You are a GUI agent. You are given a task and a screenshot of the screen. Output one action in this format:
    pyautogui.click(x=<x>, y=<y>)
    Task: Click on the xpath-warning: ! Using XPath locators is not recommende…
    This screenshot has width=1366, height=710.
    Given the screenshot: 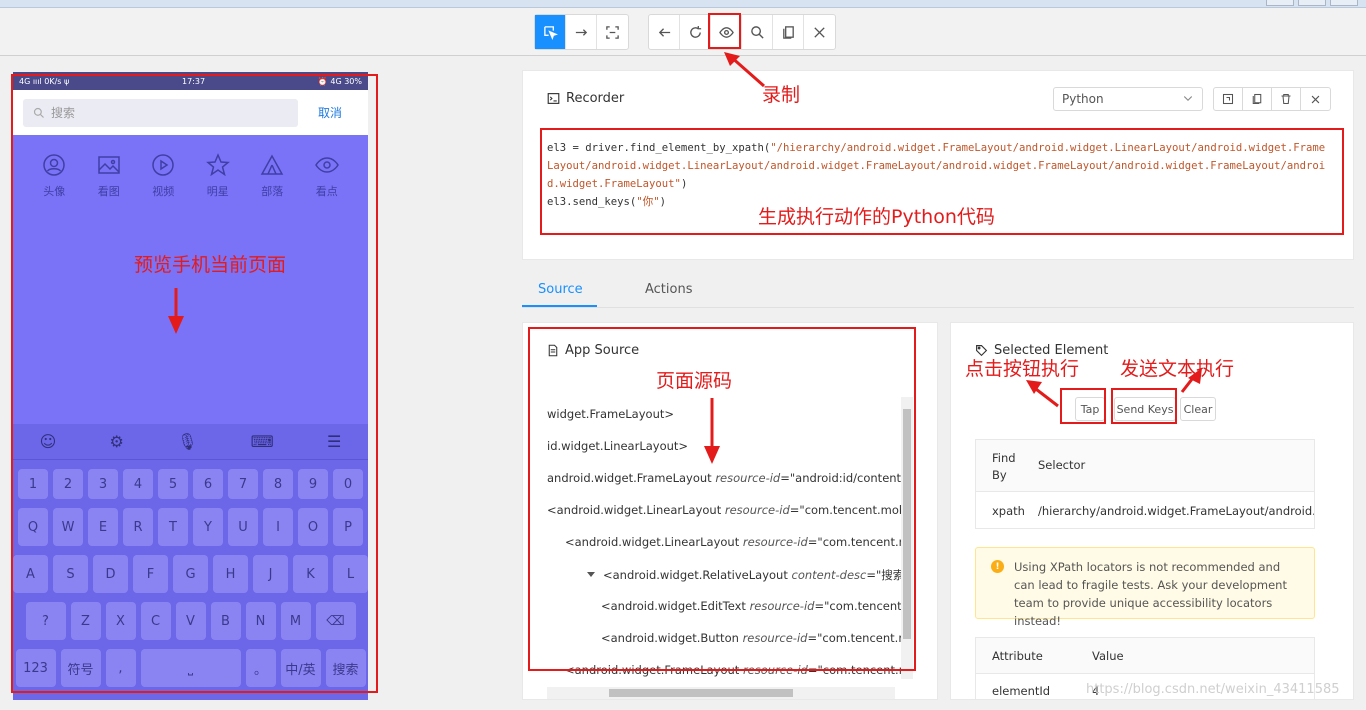 What is the action you would take?
    pyautogui.click(x=1145, y=587)
    